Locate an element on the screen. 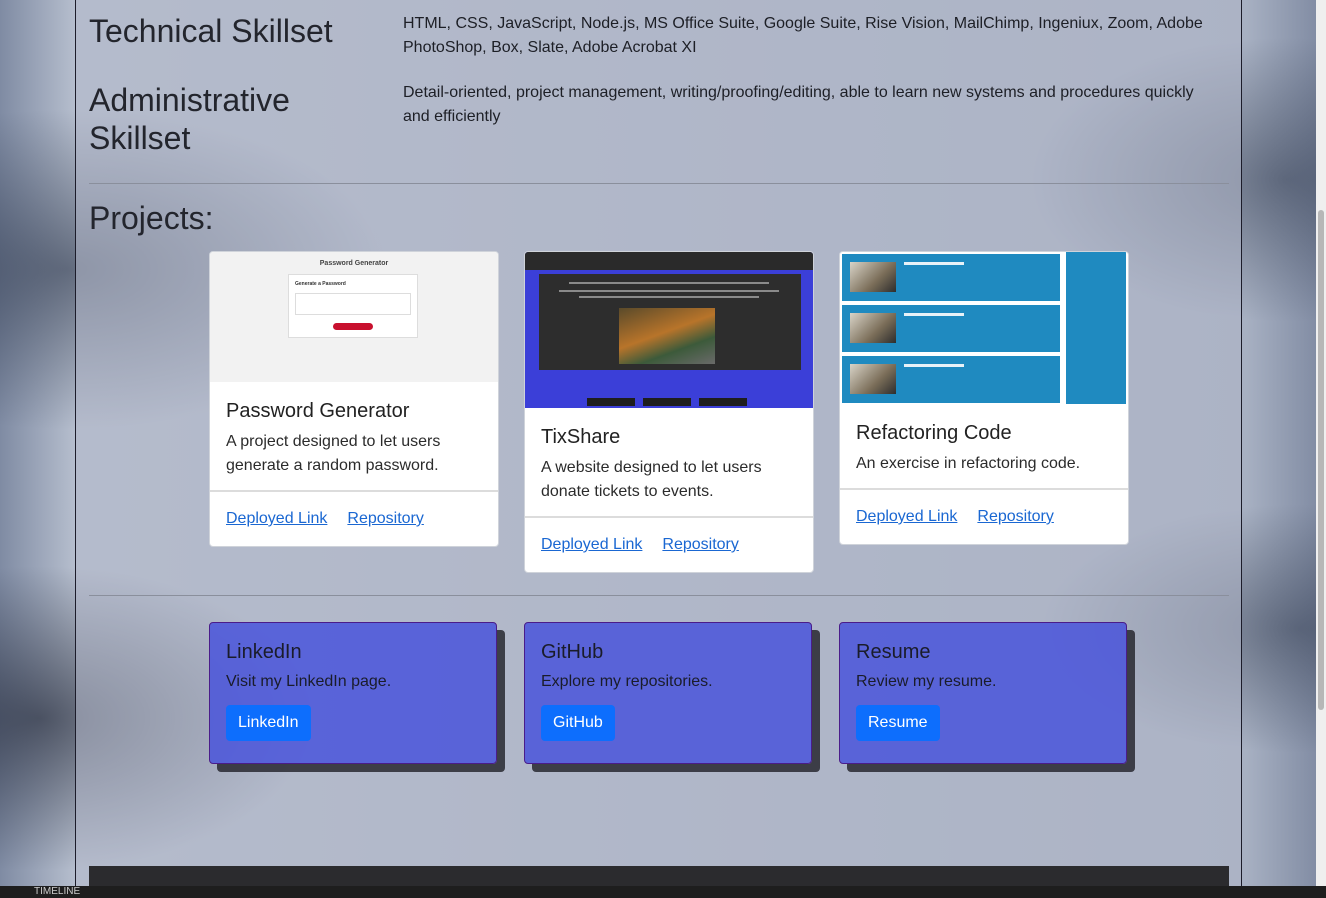  skill-title: Technical Skillset is located at coordinates (211, 31).